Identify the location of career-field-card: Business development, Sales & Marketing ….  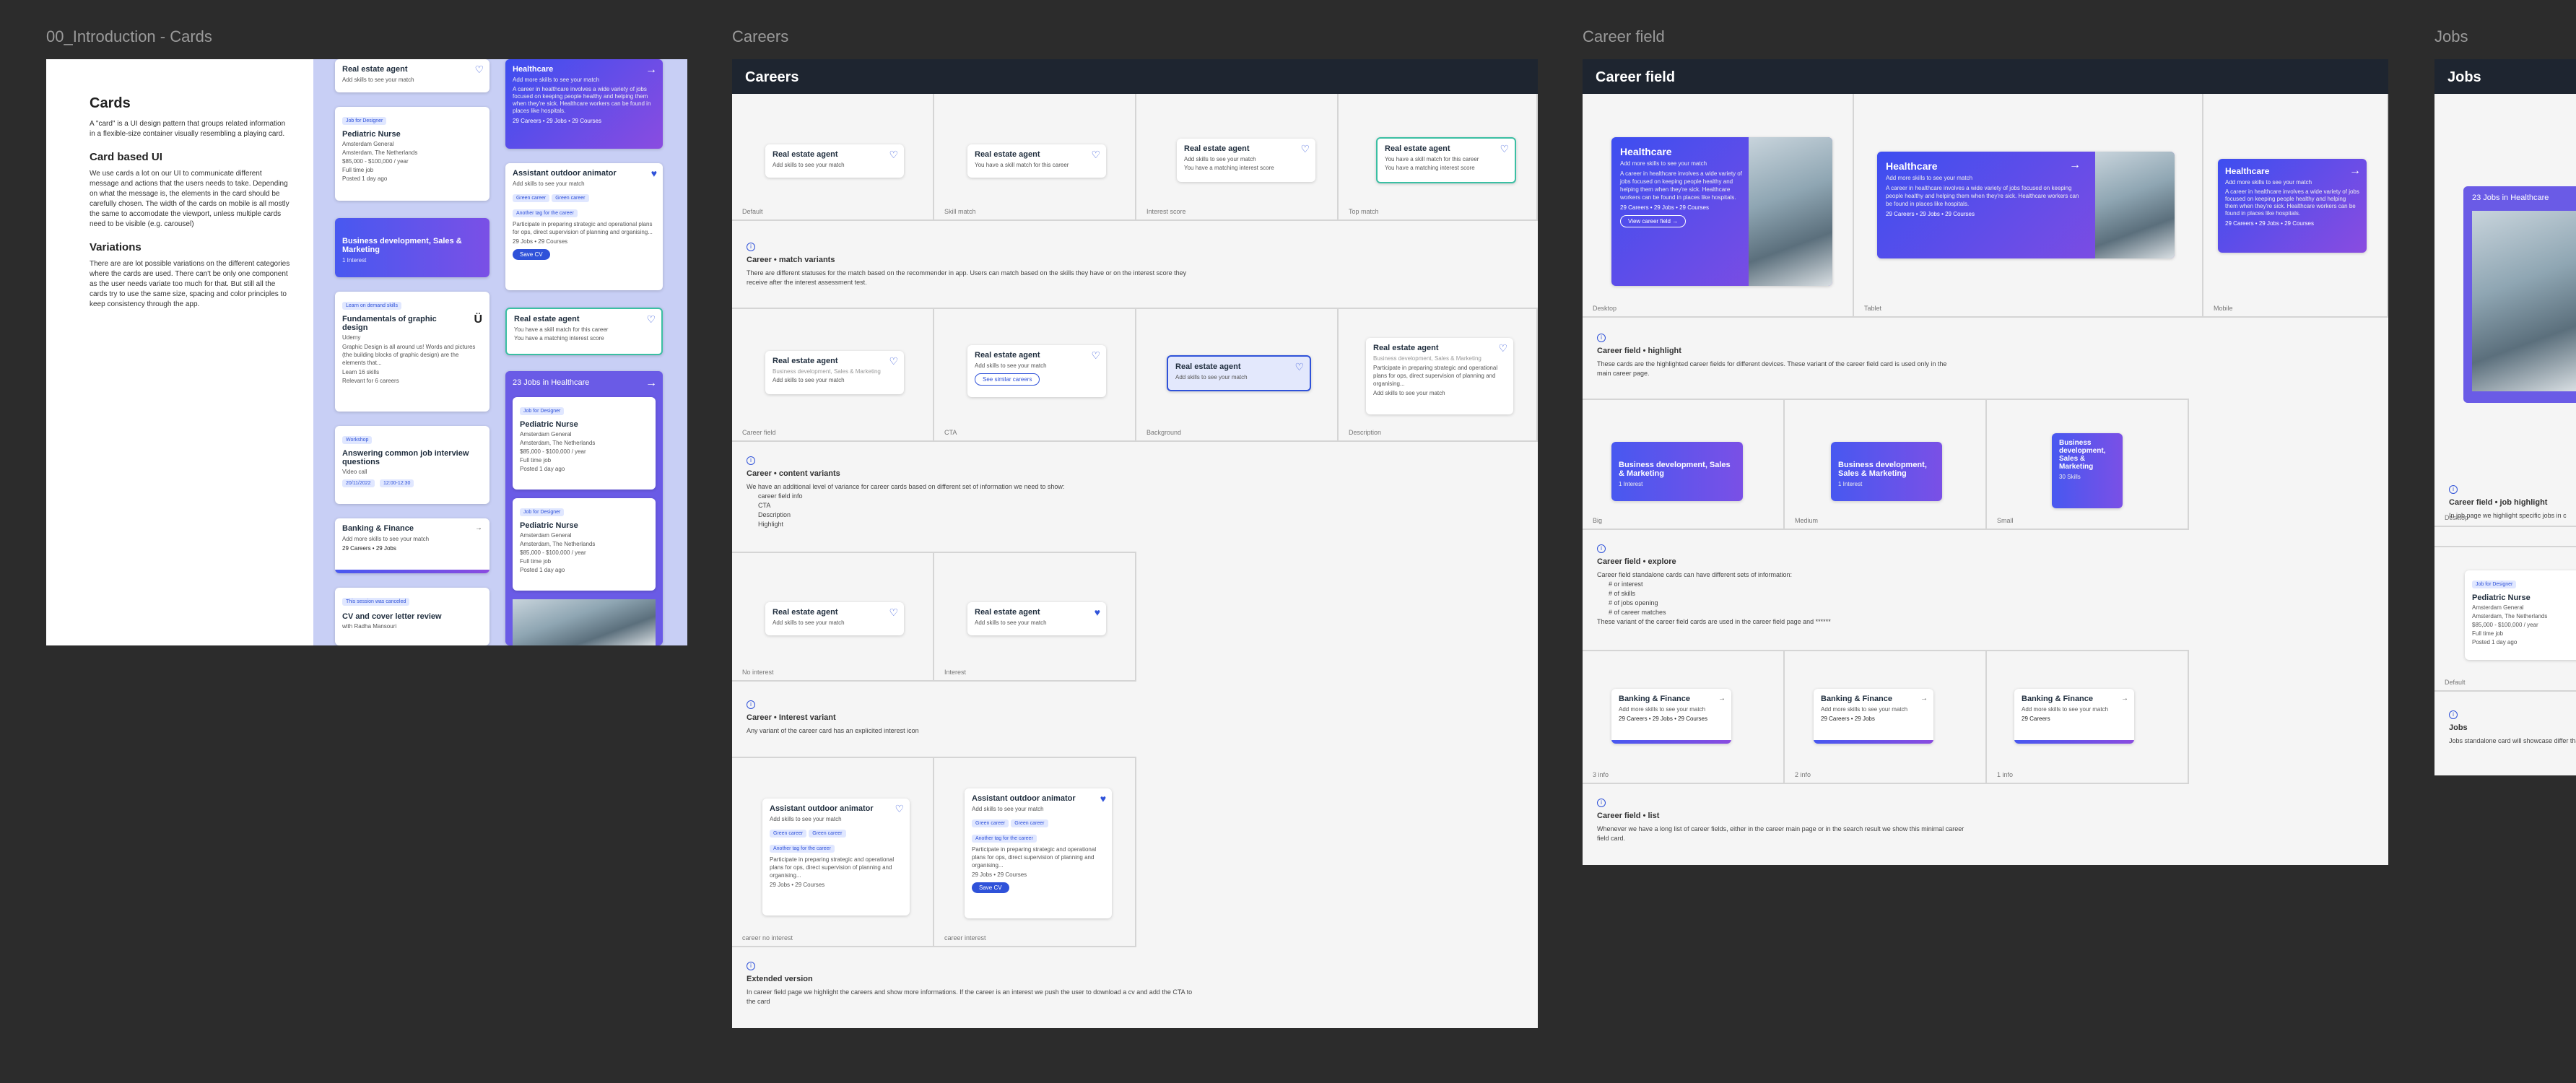
(412, 247).